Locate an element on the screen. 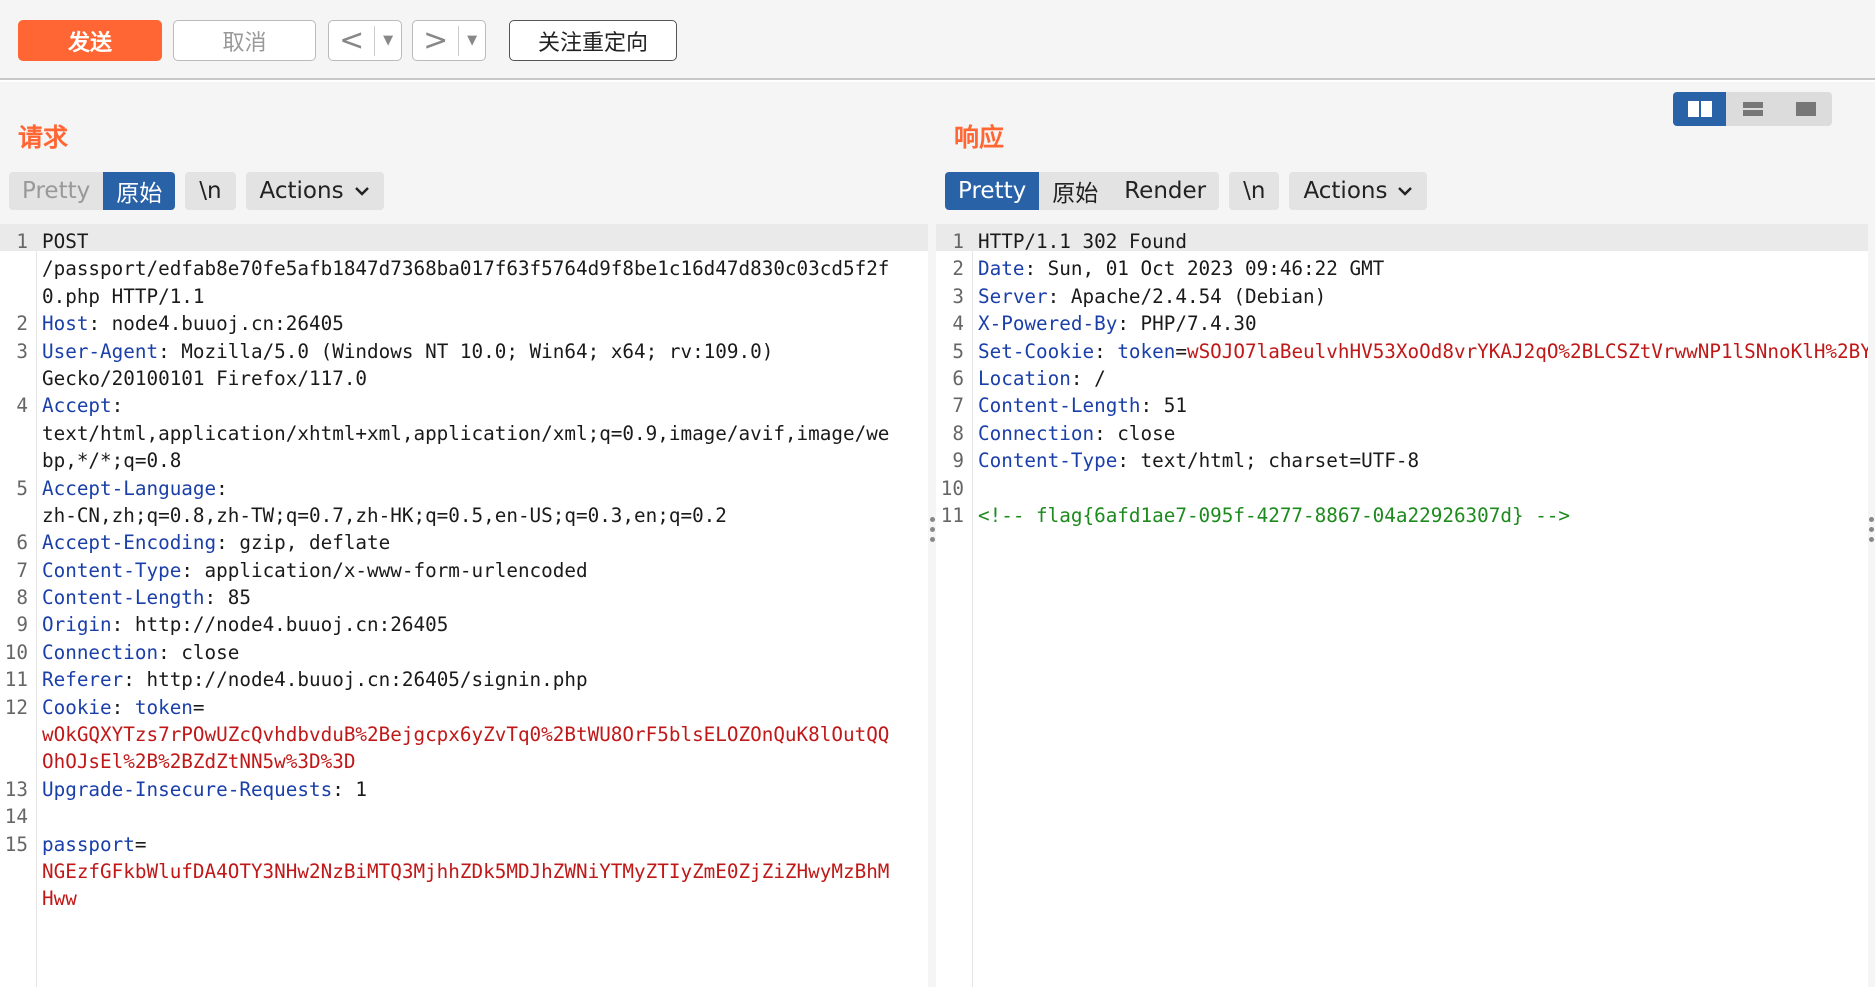 The height and width of the screenshot is (987, 1875). response-code-line: 3 Server: Apache/2.4.54 (Debian) is located at coordinates (1402, 293).